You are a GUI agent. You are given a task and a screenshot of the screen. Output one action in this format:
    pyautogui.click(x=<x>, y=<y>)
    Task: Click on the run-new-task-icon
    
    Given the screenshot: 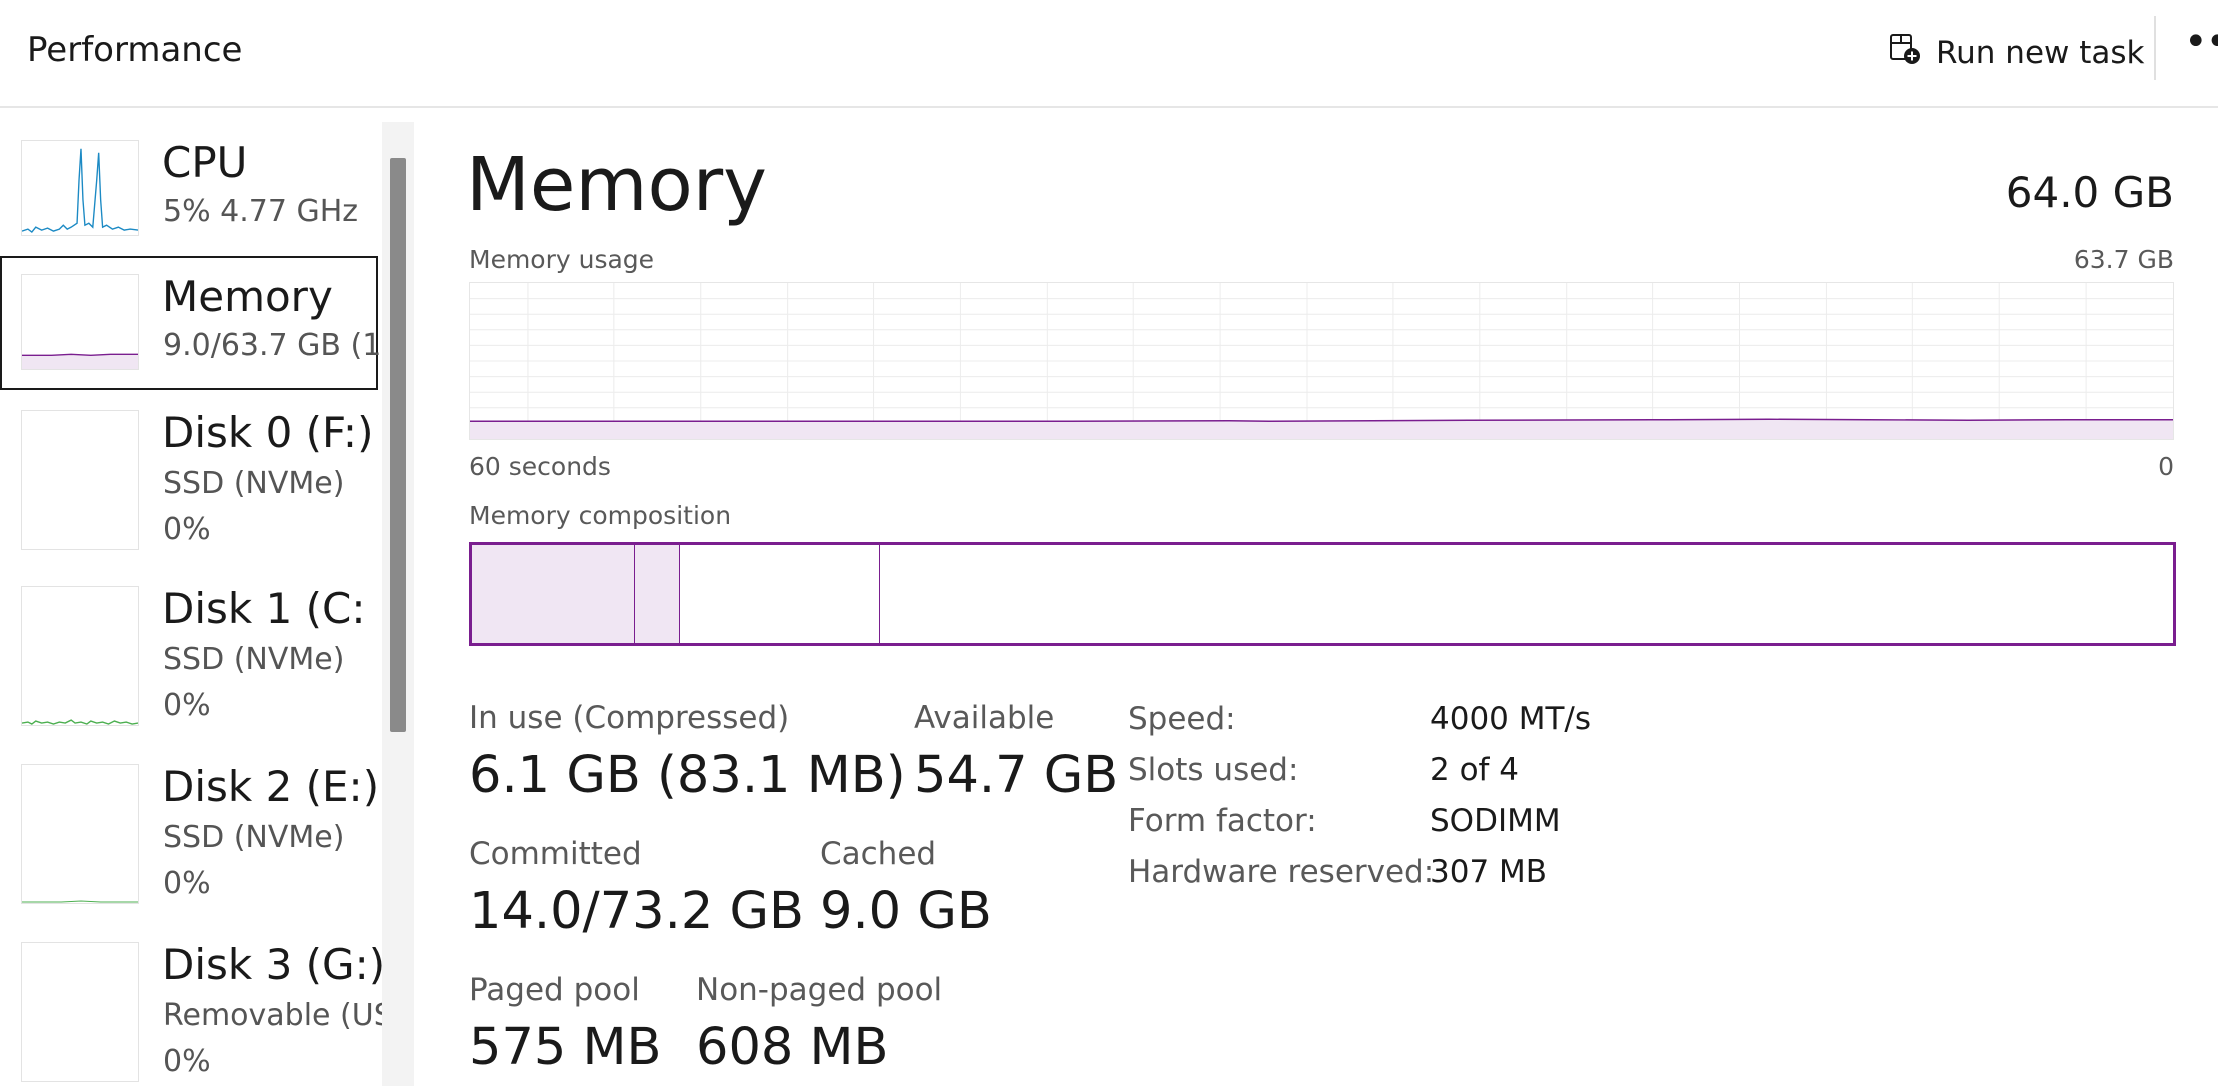 What is the action you would take?
    pyautogui.click(x=1905, y=53)
    